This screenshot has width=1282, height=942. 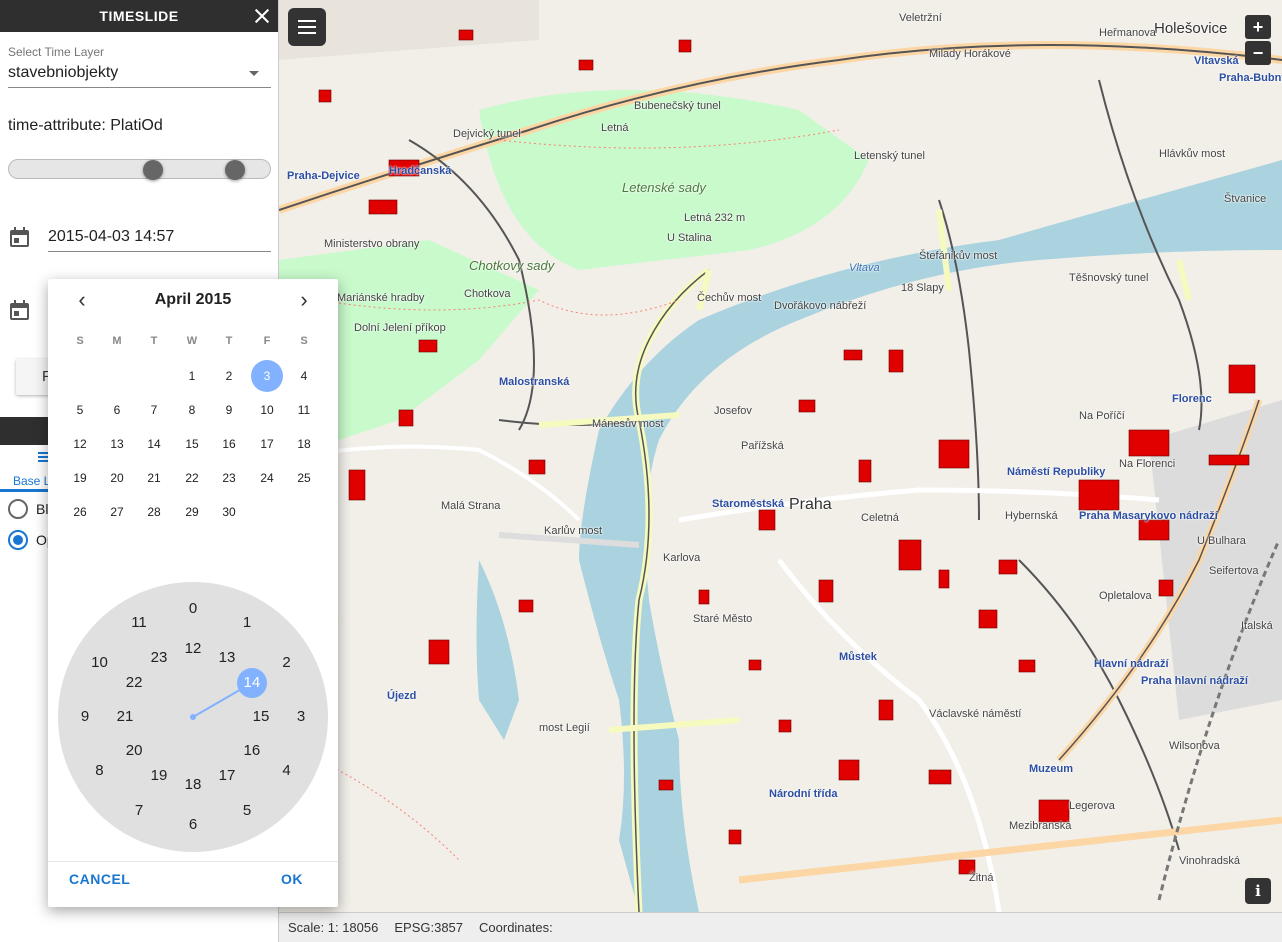 I want to click on map-label: Letná 232 m, so click(x=715, y=218).